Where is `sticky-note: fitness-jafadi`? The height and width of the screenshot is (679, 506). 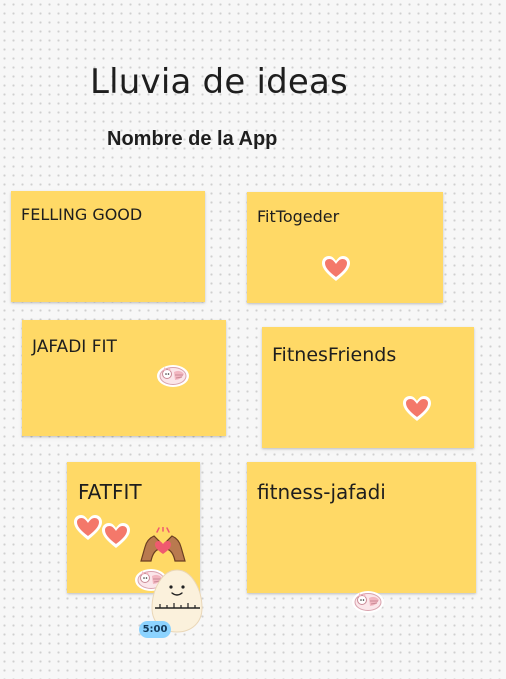 sticky-note: fitness-jafadi is located at coordinates (361, 527).